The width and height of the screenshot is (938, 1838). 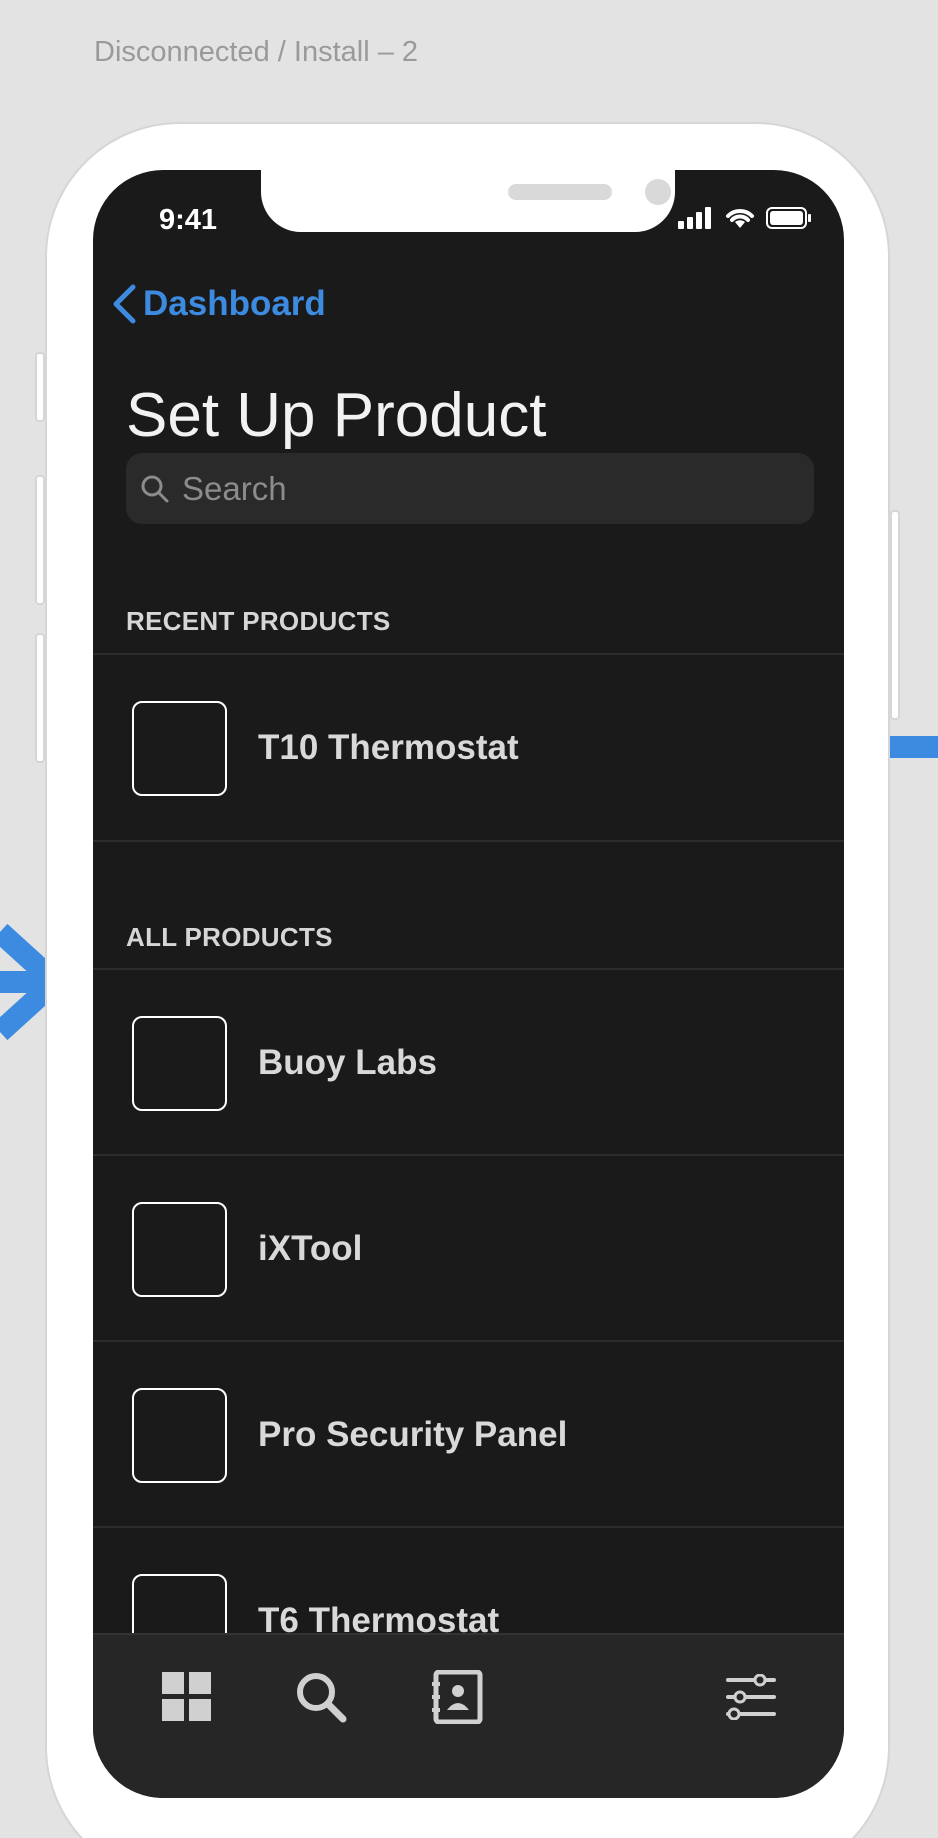 What do you see at coordinates (40, 540) in the screenshot?
I see `volume-up-button` at bounding box center [40, 540].